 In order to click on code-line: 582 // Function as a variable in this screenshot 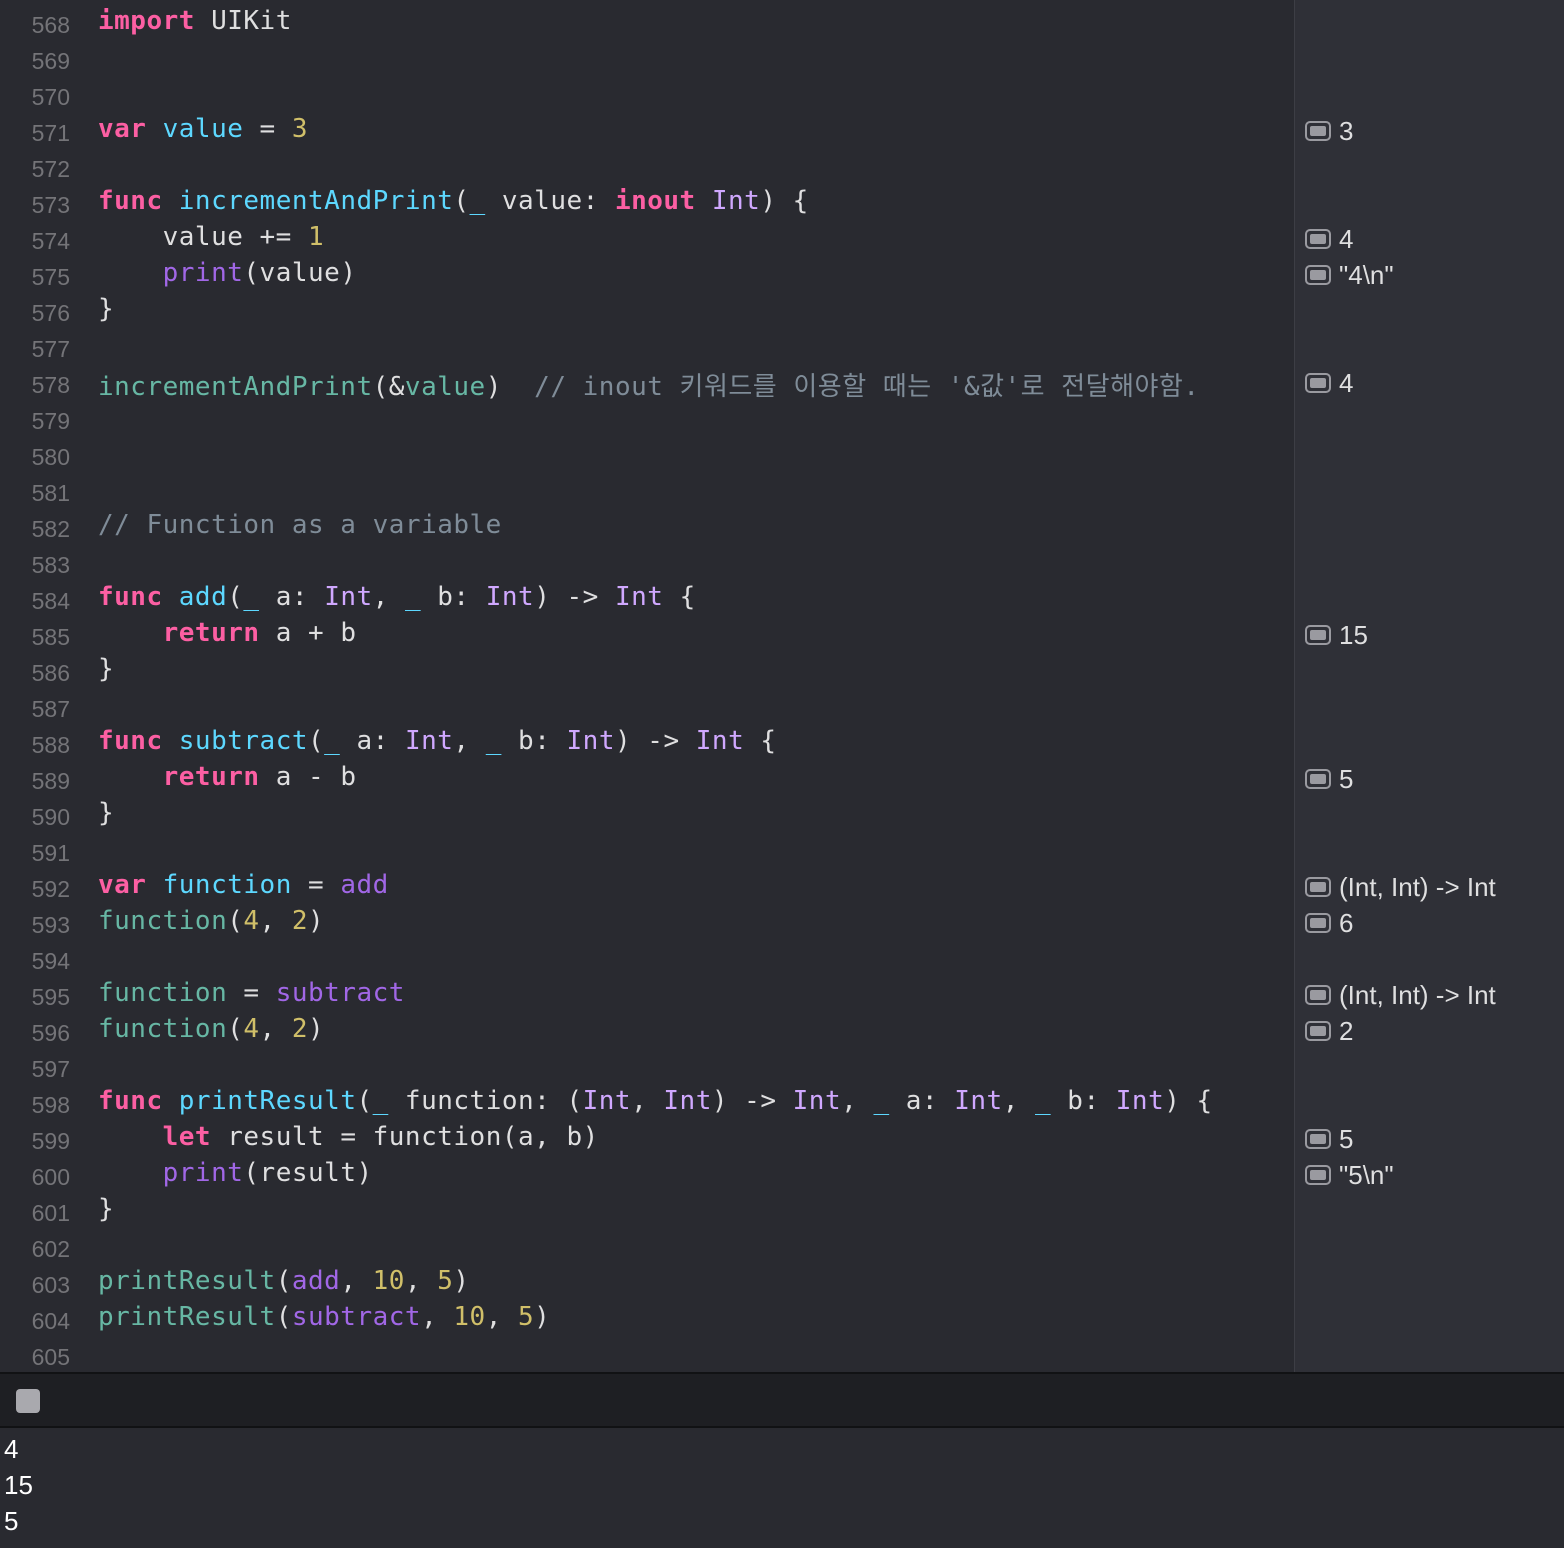, I will do `click(647, 526)`.